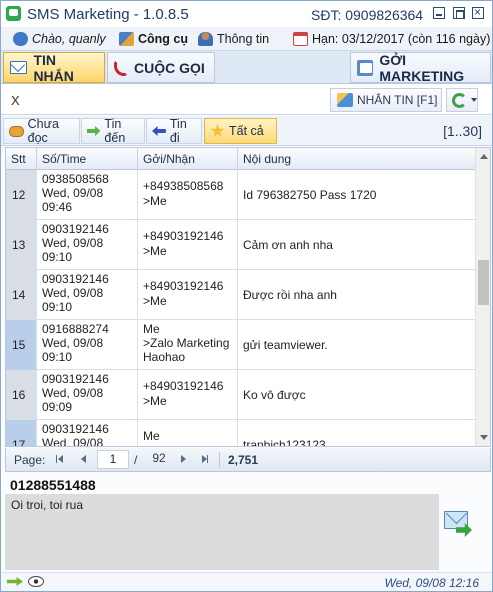 The width and height of the screenshot is (493, 592). What do you see at coordinates (357, 245) in the screenshot?
I see `row-content: Cảm ơn anh nha` at bounding box center [357, 245].